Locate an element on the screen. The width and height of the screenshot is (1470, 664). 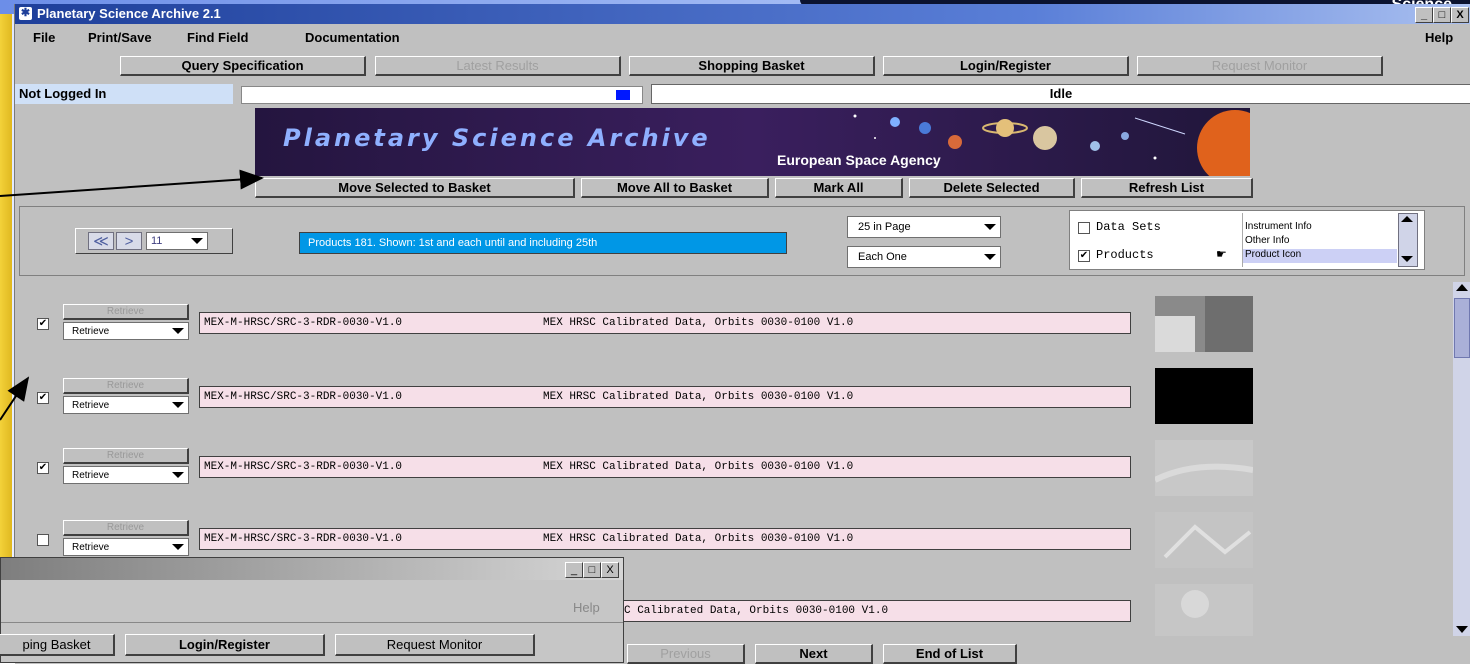
previous-button: Previous is located at coordinates (686, 654).